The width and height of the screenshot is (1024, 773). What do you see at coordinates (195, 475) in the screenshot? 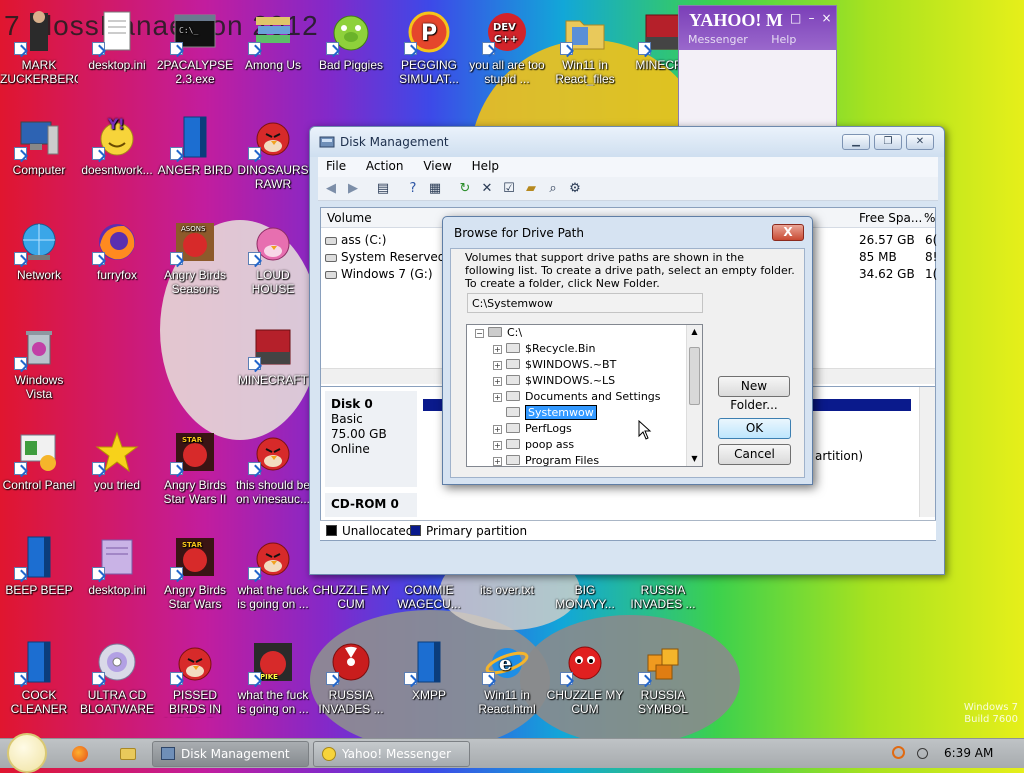
I see `desktop-icon: STAR Angry Birds Star Wars II` at bounding box center [195, 475].